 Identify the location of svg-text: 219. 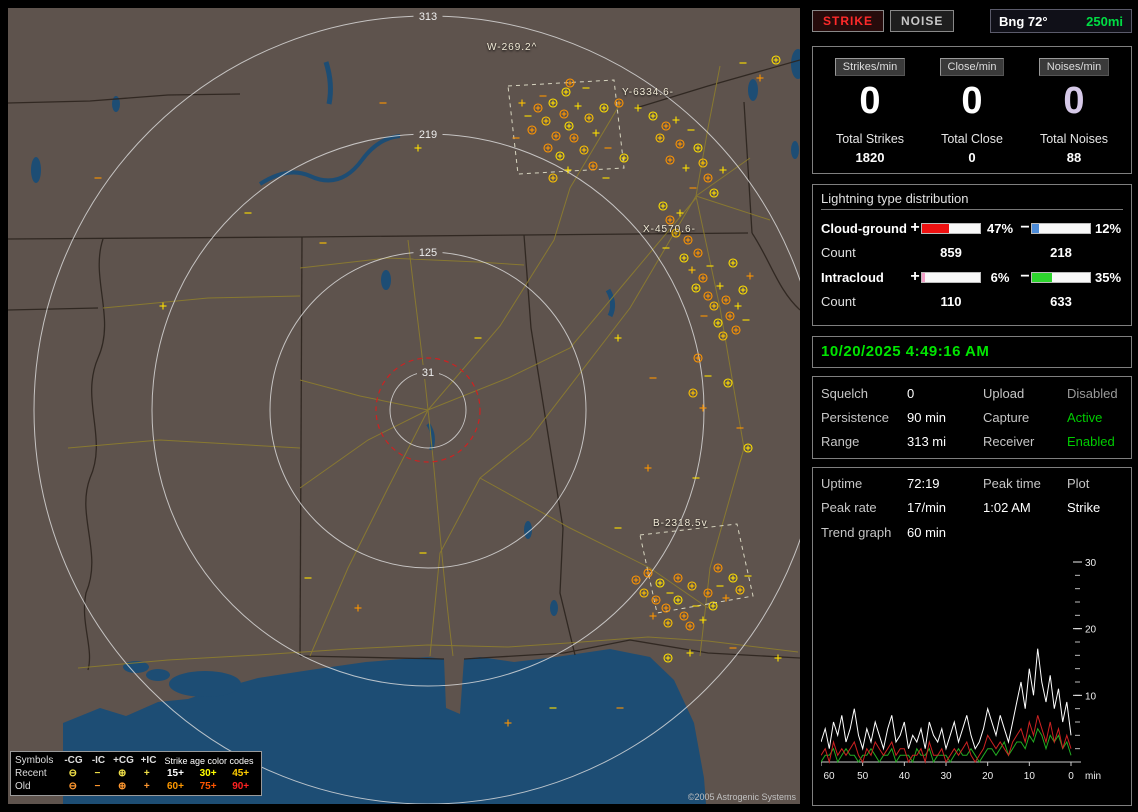
(428, 135).